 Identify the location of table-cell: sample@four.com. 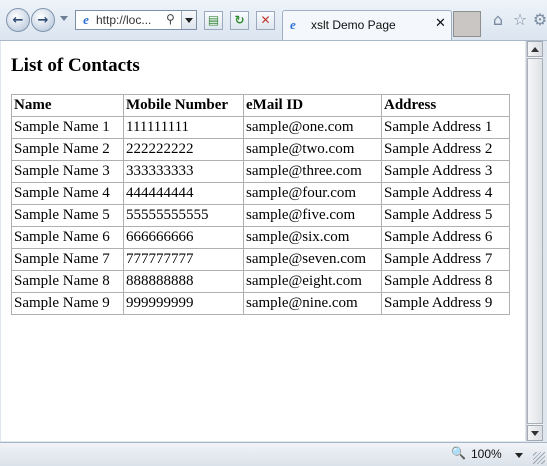
(312, 193).